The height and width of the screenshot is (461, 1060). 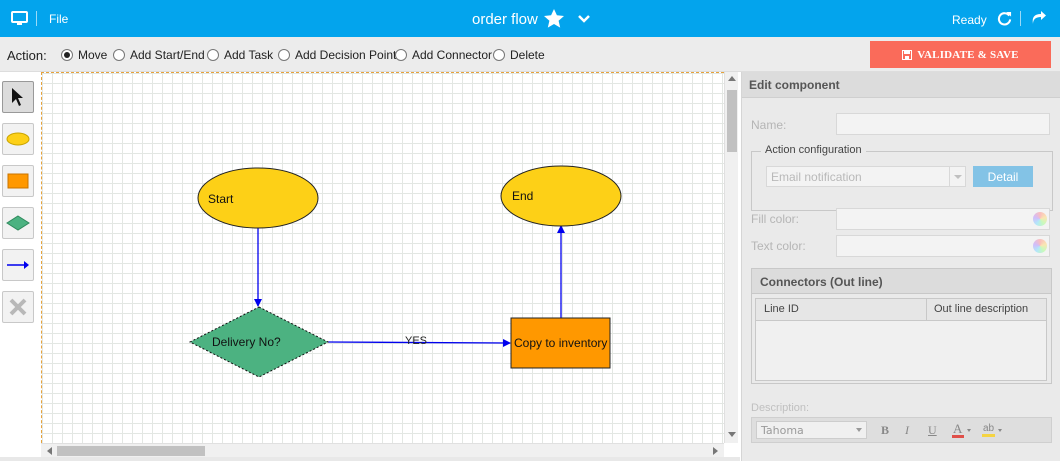 I want to click on scroll-right-icon, so click(x=715, y=451).